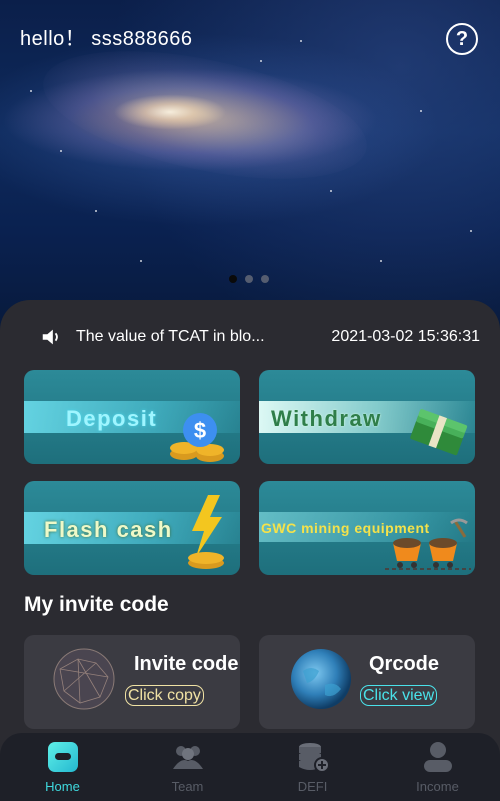 This screenshot has width=500, height=801. Describe the element at coordinates (62, 757) in the screenshot. I see `home-wallet-icon` at that location.